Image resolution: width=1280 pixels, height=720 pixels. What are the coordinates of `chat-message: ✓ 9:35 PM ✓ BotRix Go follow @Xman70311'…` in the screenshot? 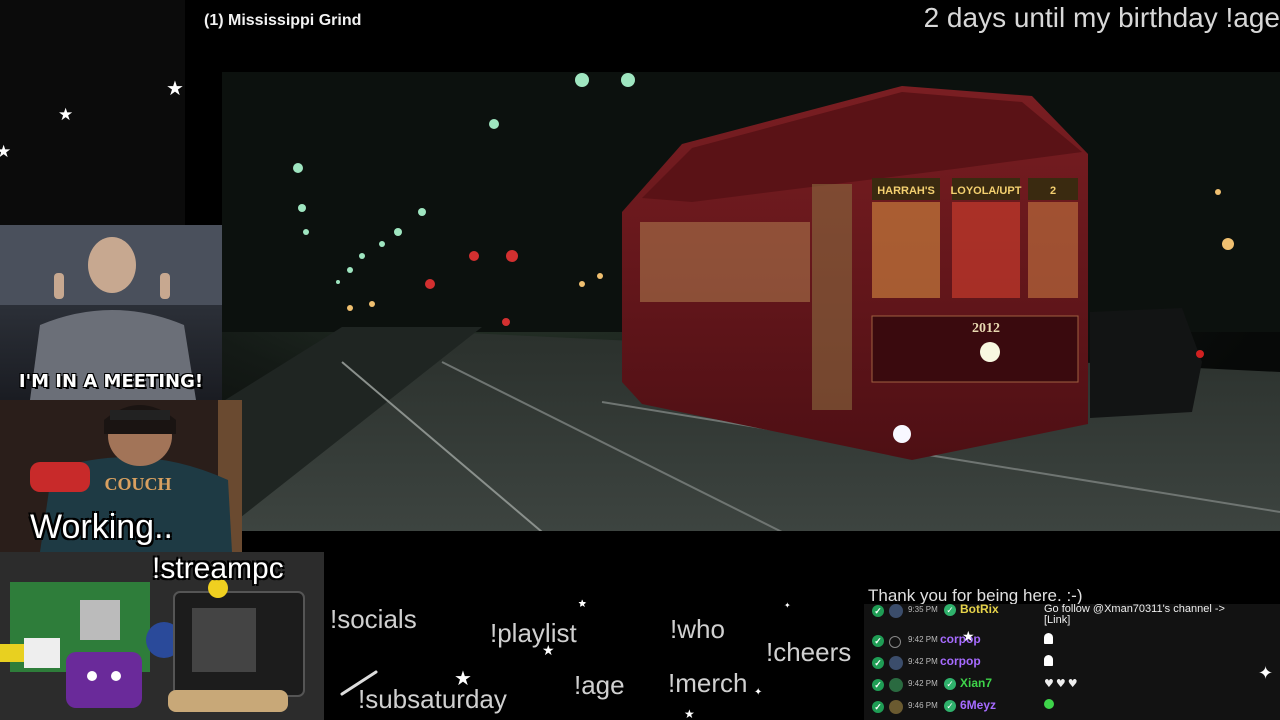 It's located at (1072, 615).